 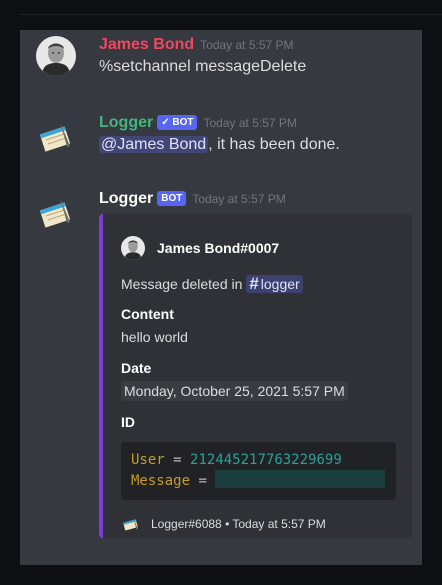 I want to click on bot-badge: BOT, so click(x=172, y=198).